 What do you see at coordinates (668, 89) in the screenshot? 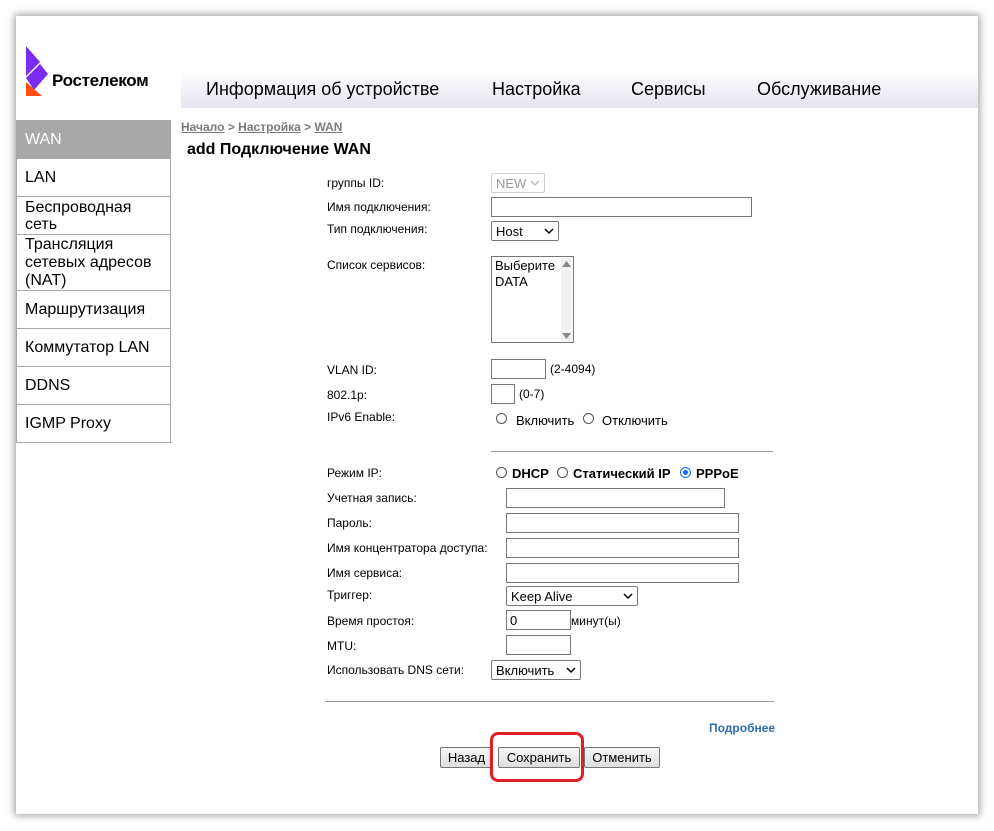
I see `topnav-services: Сервисы` at bounding box center [668, 89].